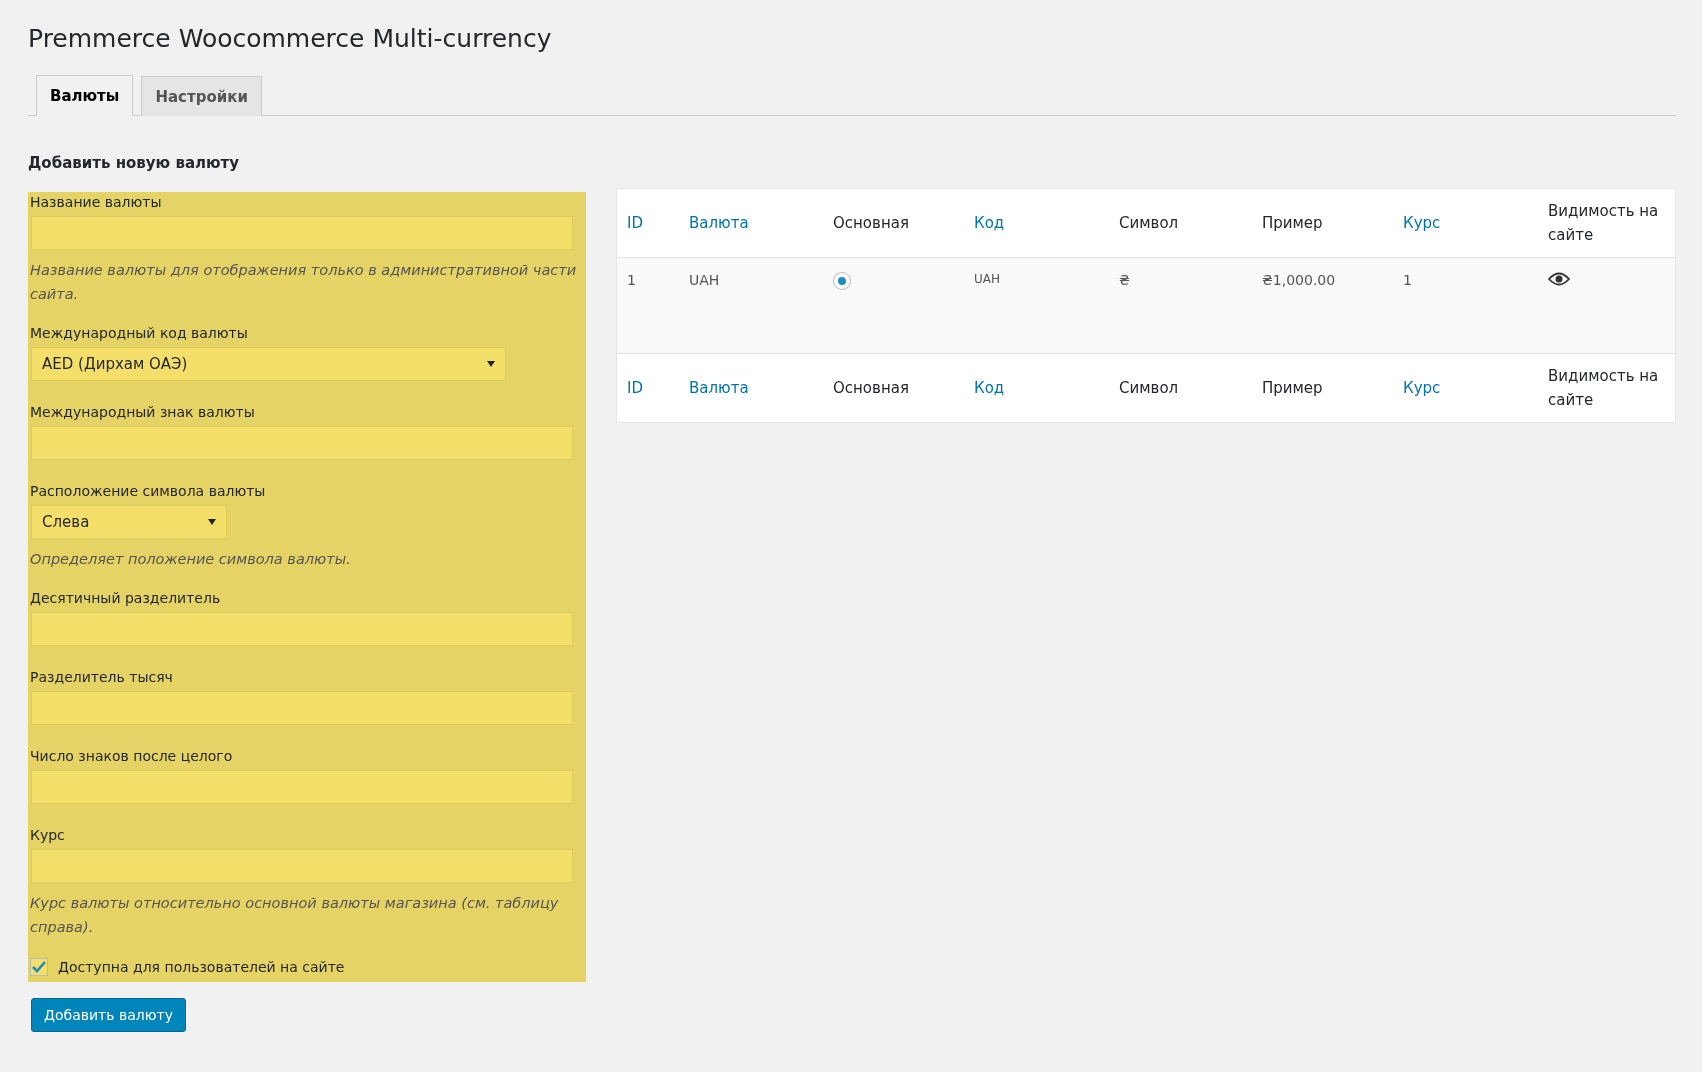  What do you see at coordinates (191, 559) in the screenshot?
I see `help-text: Определяет положение символа валюты.` at bounding box center [191, 559].